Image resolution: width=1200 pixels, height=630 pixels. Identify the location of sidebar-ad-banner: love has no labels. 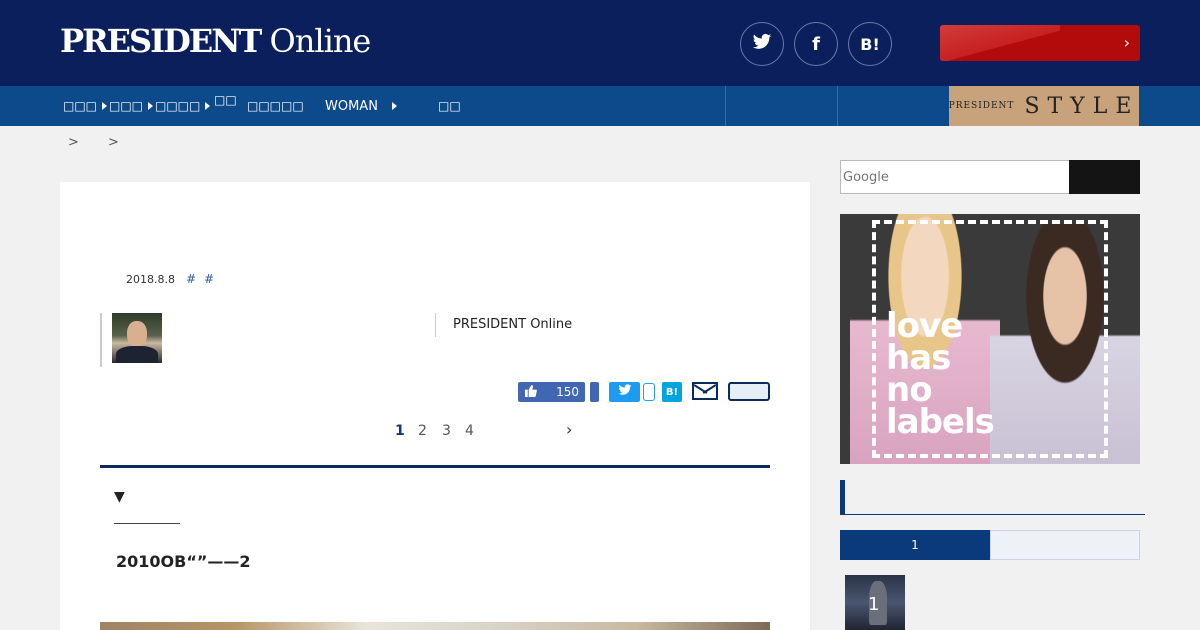
(990, 339).